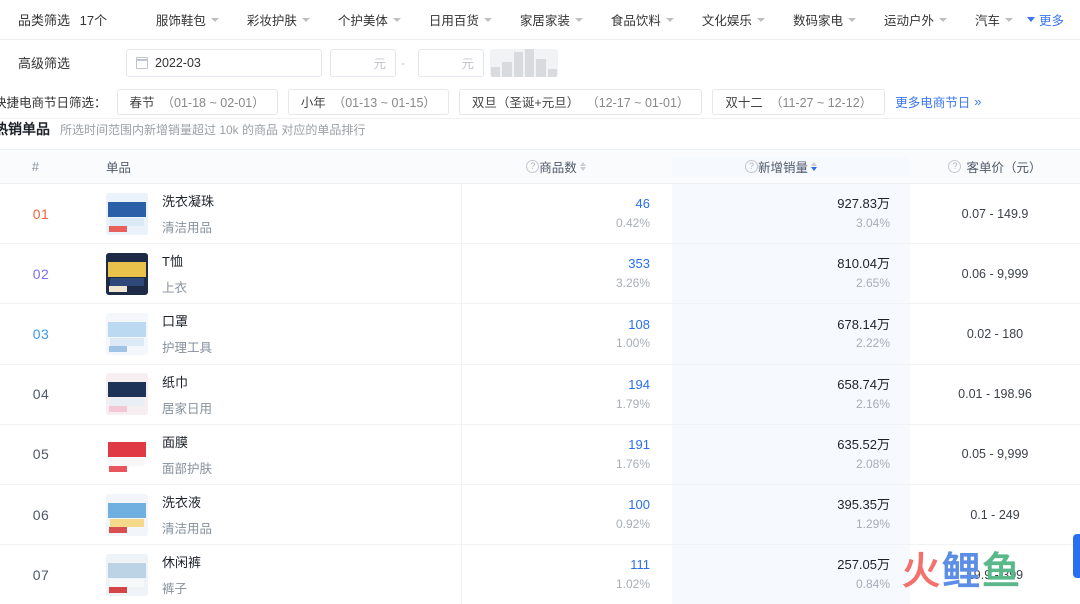  I want to click on category-item-9: 汽车, so click(994, 19).